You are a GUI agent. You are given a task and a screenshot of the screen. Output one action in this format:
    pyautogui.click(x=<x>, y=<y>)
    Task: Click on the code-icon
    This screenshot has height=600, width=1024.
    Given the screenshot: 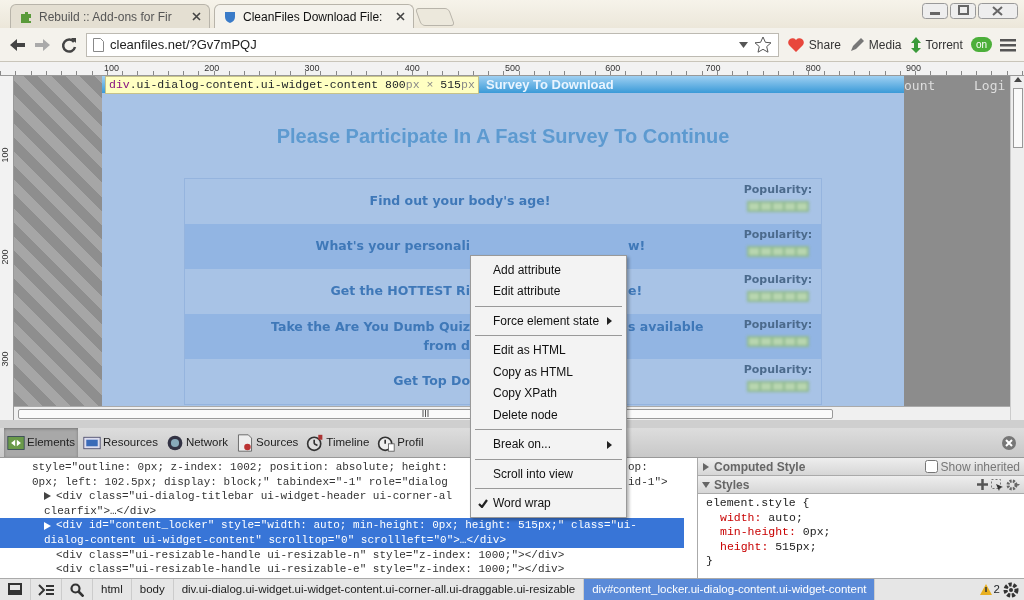 What is the action you would take?
    pyautogui.click(x=16, y=442)
    